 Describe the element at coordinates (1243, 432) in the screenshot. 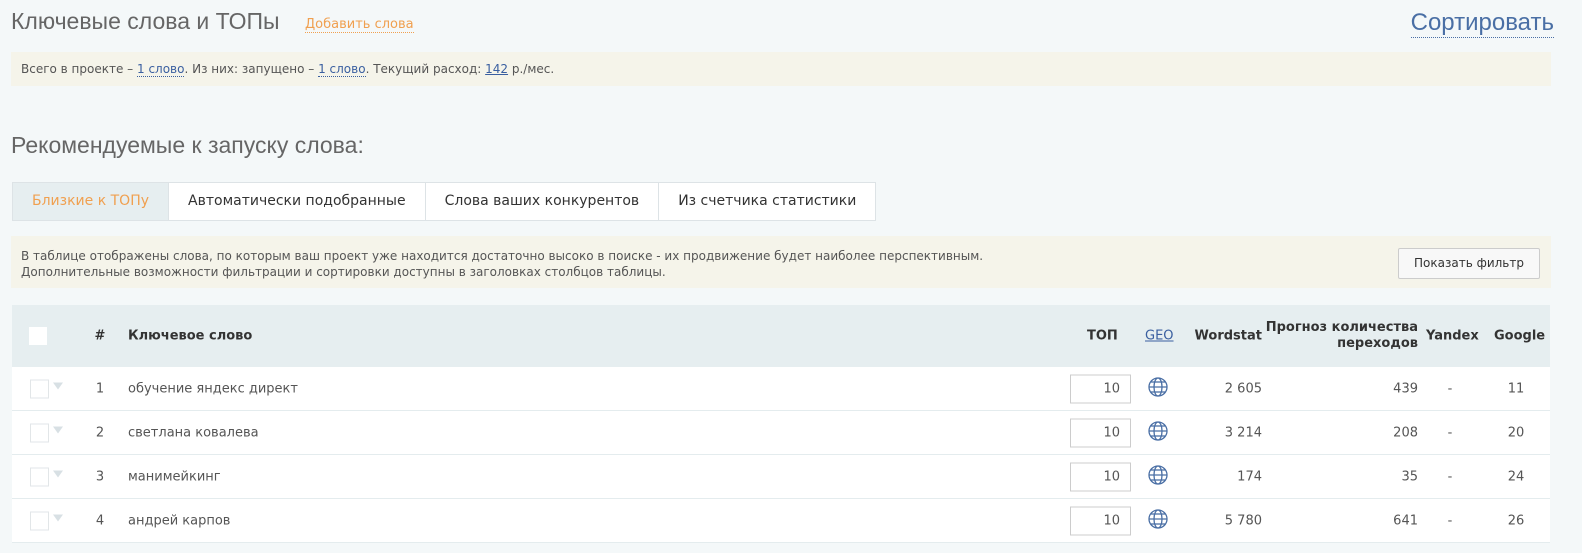

I see `row-wordstat: 3 214` at that location.